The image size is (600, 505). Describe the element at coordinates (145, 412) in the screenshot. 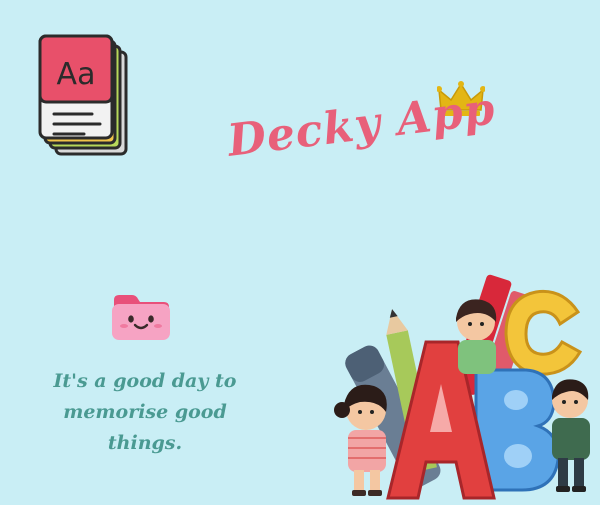

I see `tagline: It's a good day to memorise good things.` at that location.